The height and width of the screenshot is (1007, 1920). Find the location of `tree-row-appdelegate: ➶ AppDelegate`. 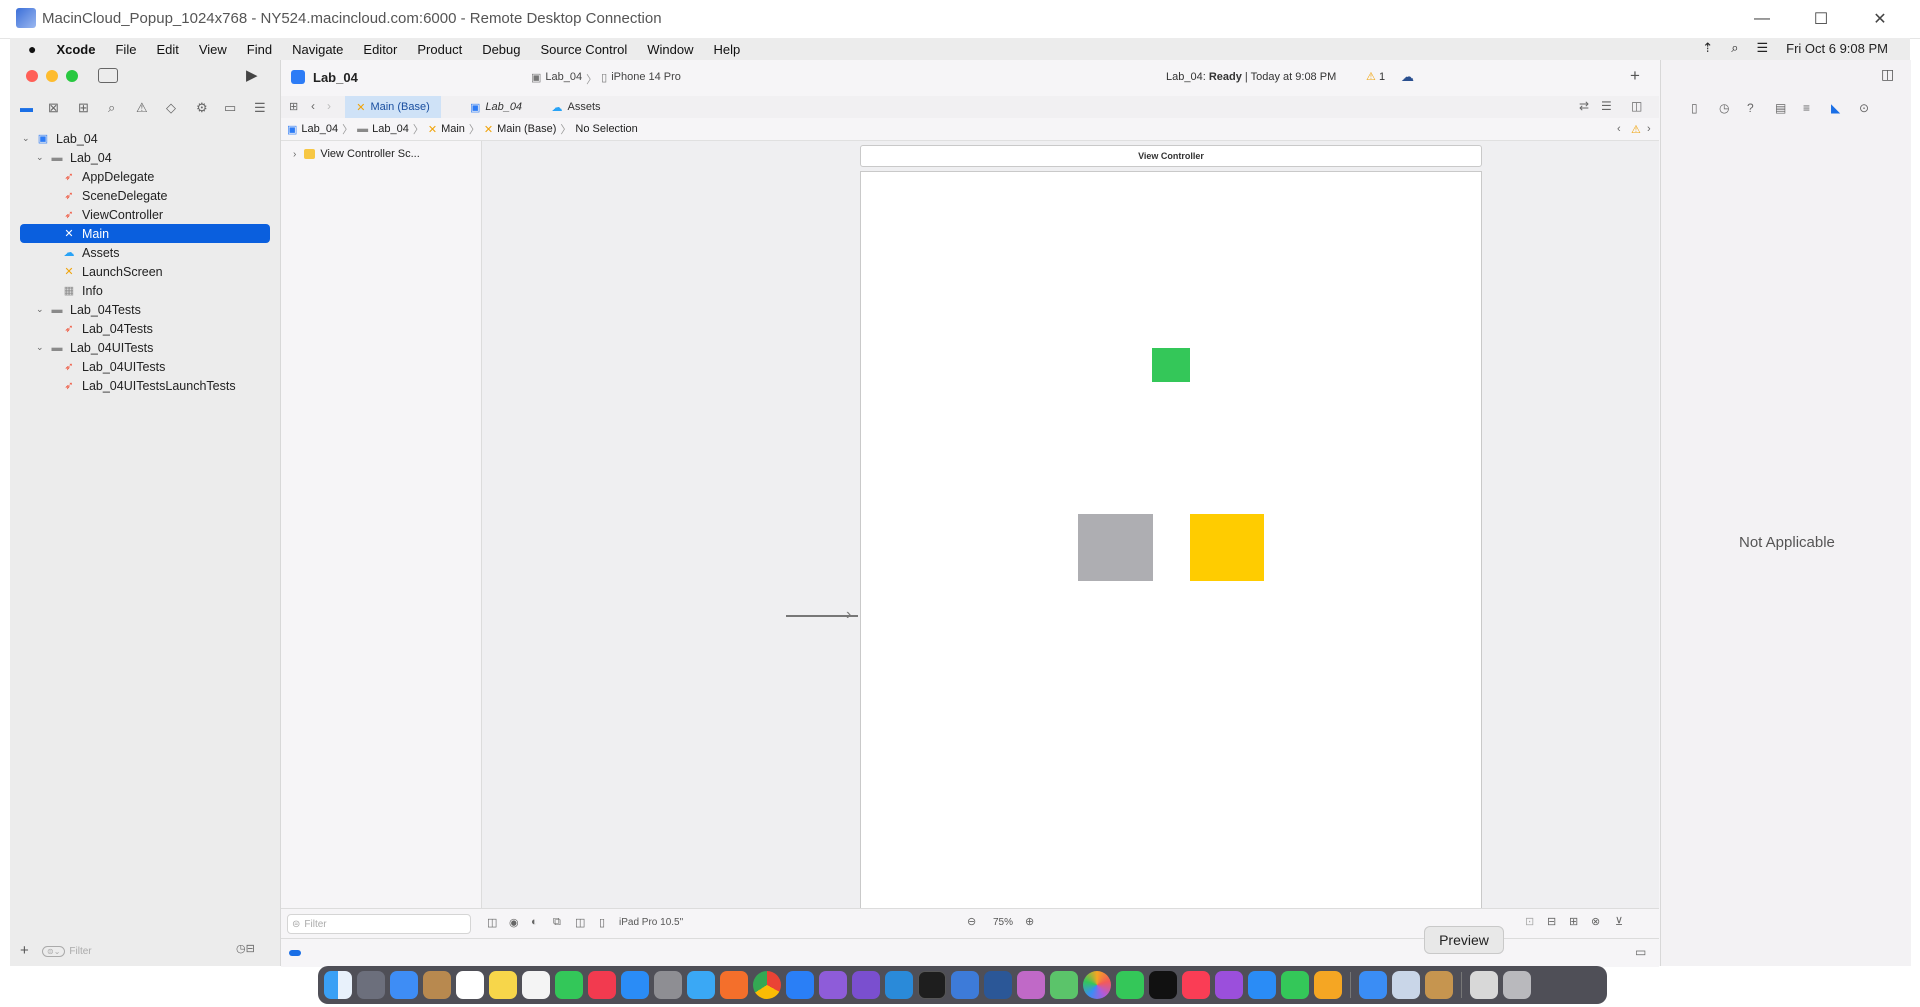

tree-row-appdelegate: ➶ AppDelegate is located at coordinates (147, 176).